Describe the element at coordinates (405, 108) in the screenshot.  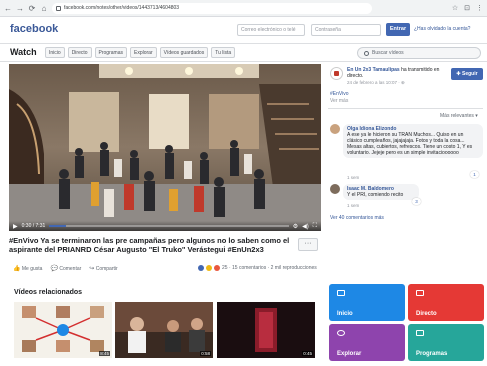
I see `divider` at that location.